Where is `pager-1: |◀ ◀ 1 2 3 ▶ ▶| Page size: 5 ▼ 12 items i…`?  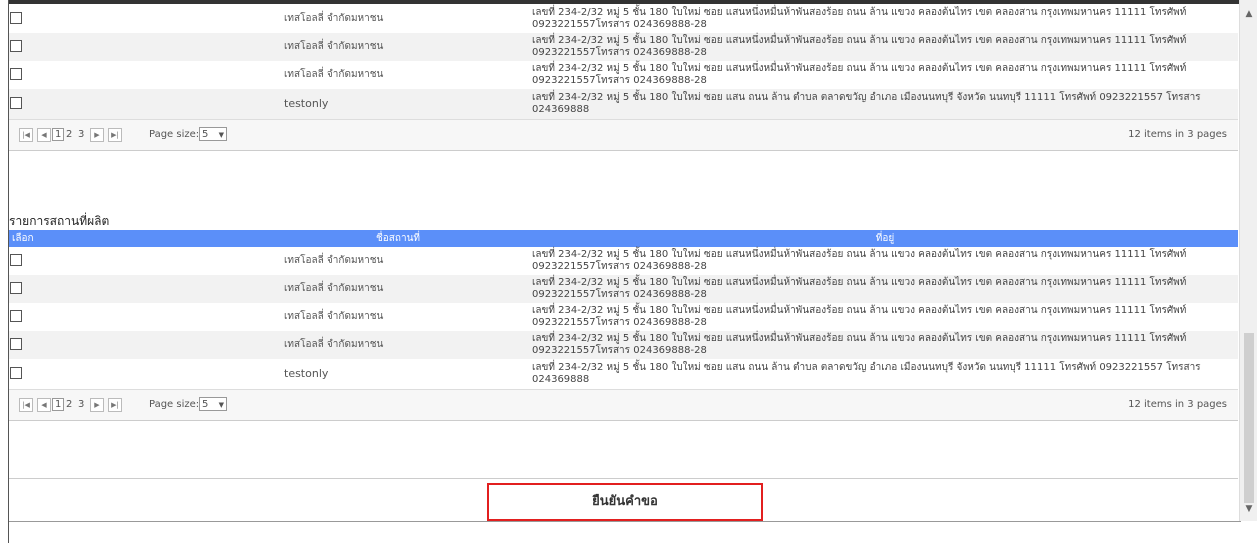
pager-1: |◀ ◀ 1 2 3 ▶ ▶| Page size: 5 ▼ 12 items i… is located at coordinates (623, 135).